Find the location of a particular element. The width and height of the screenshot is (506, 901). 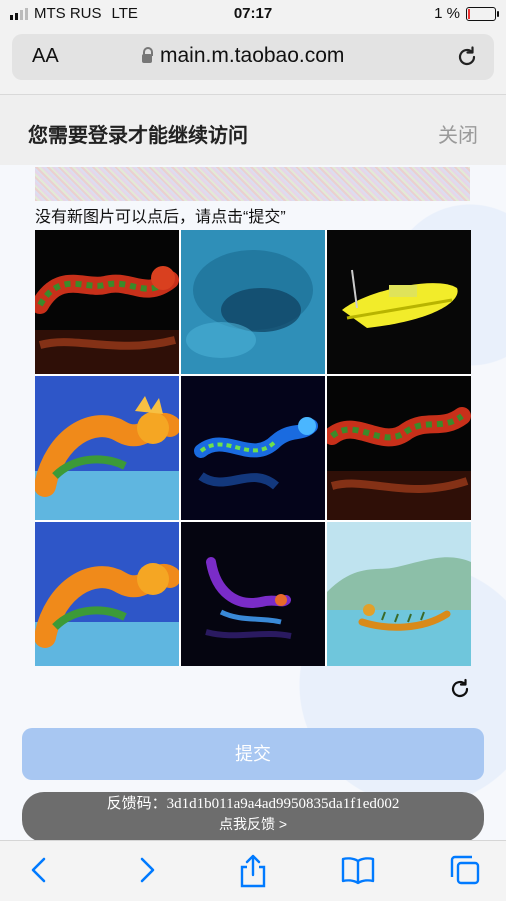

text-size-button: AA is located at coordinates (45, 56).